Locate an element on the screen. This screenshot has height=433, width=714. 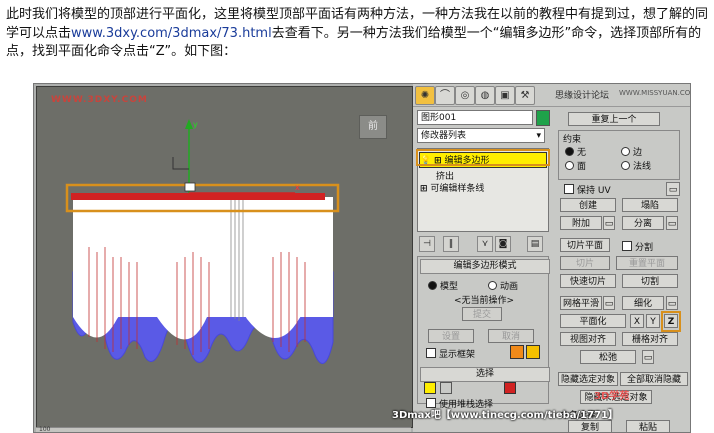
no-current-op: <无当前操作> is located at coordinates (484, 301).